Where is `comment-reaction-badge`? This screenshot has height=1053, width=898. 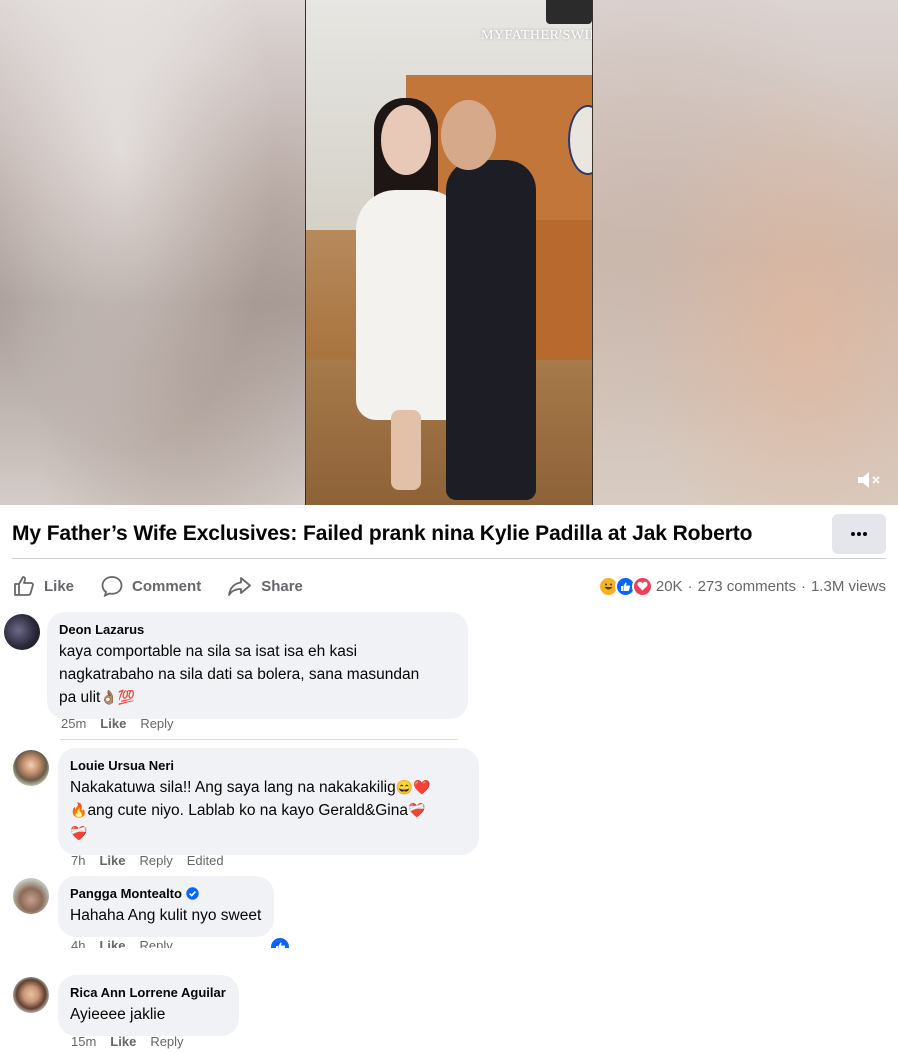
comment-reaction-badge is located at coordinates (280, 942).